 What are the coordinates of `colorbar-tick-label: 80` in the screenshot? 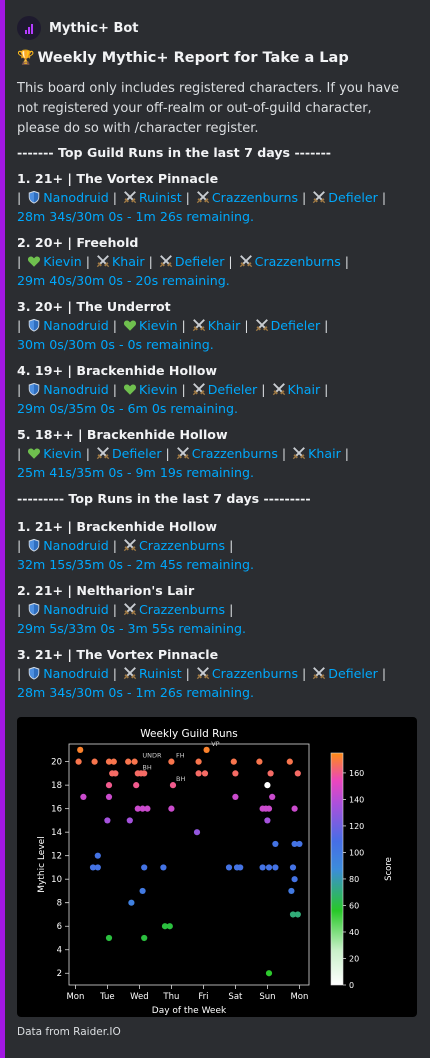 It's located at (354, 879).